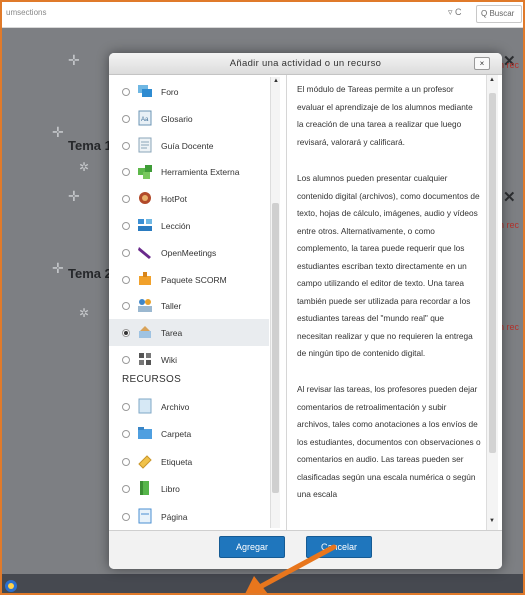 The image size is (525, 595). Describe the element at coordinates (177, 118) in the screenshot. I see `module-label: Glosario` at that location.